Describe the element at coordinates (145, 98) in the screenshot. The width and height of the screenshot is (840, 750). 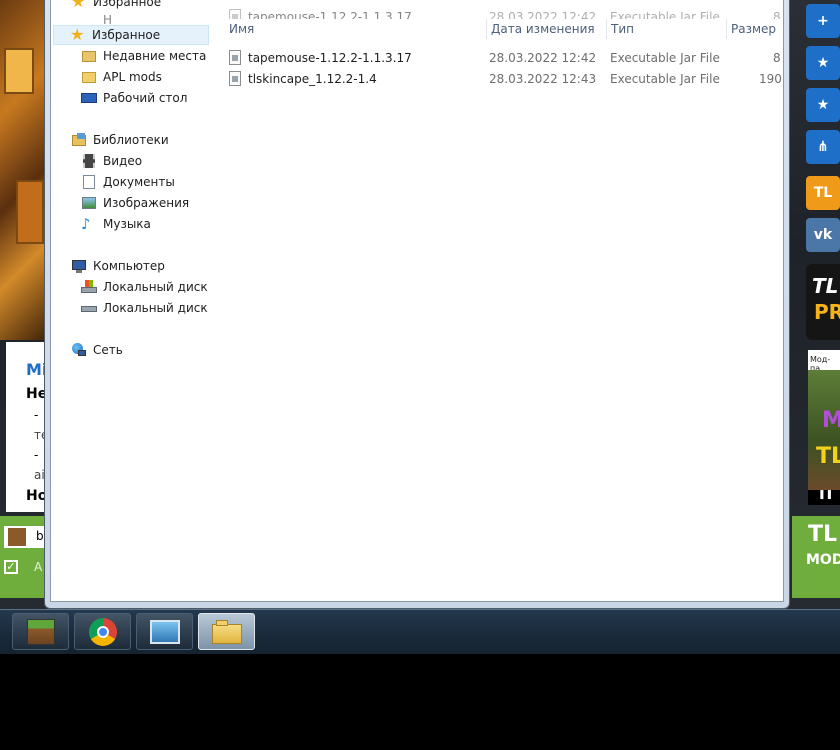
I see `nav-item-label: Рабочий стол` at that location.